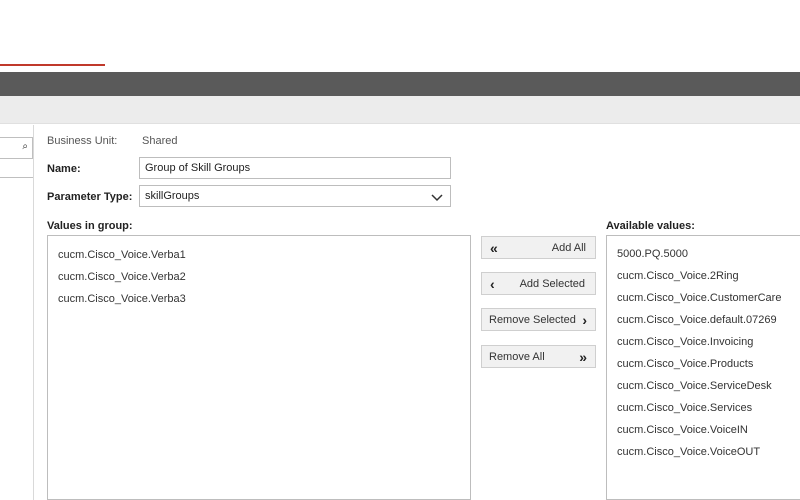  Describe the element at coordinates (568, 248) in the screenshot. I see `add-all-label: Add All` at that location.